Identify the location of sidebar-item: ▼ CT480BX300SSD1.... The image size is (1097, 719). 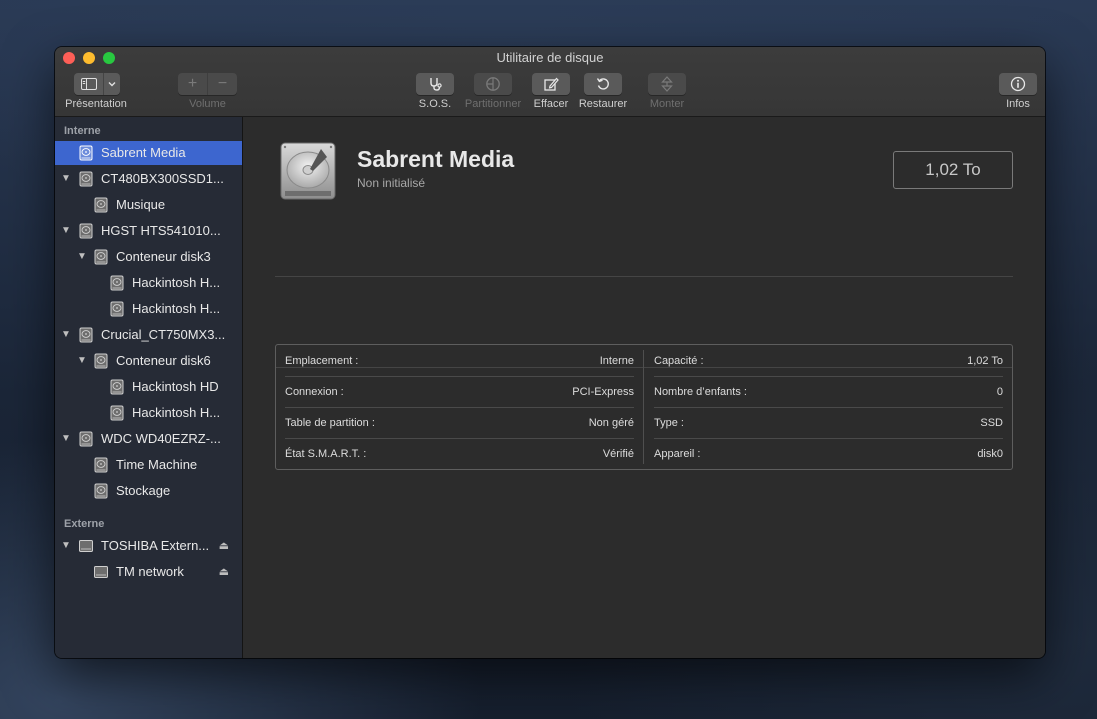
(148, 179).